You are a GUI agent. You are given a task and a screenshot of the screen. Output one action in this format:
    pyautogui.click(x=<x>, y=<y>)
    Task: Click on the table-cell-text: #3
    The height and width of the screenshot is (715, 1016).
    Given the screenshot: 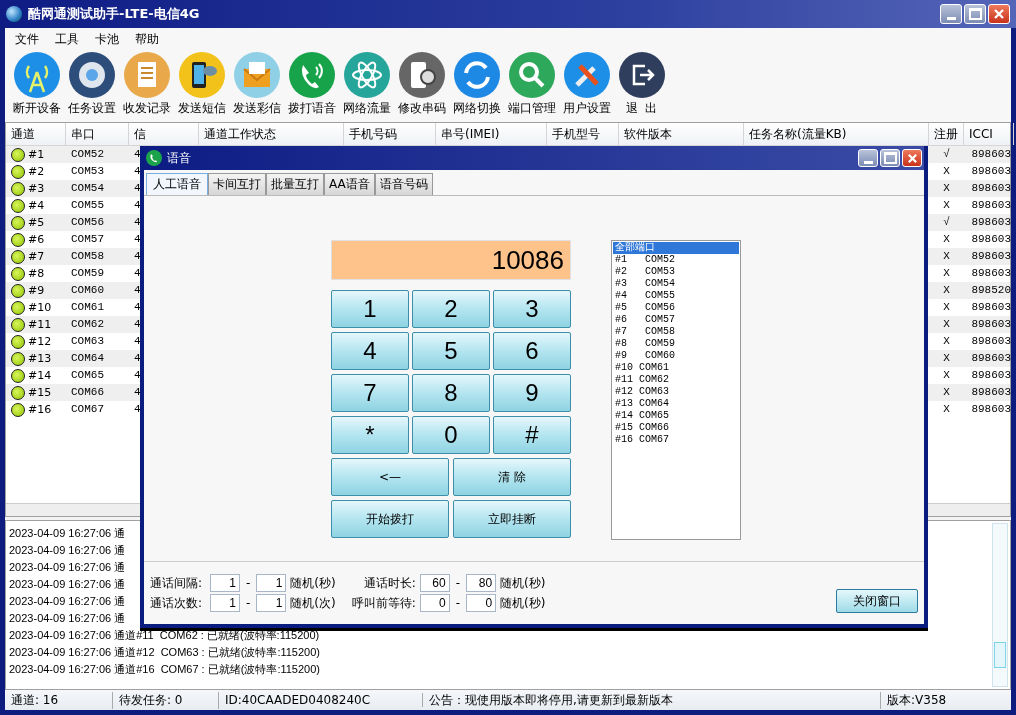 What is the action you would take?
    pyautogui.click(x=36, y=189)
    